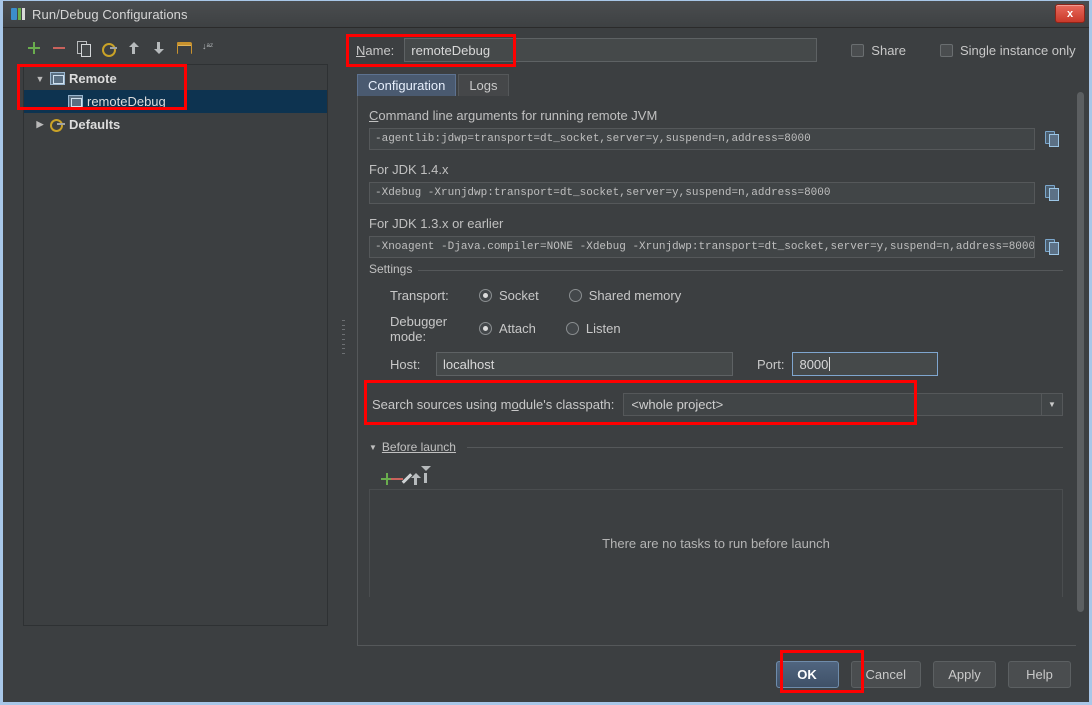  What do you see at coordinates (964, 674) in the screenshot?
I see `apply-button: Apply` at bounding box center [964, 674].